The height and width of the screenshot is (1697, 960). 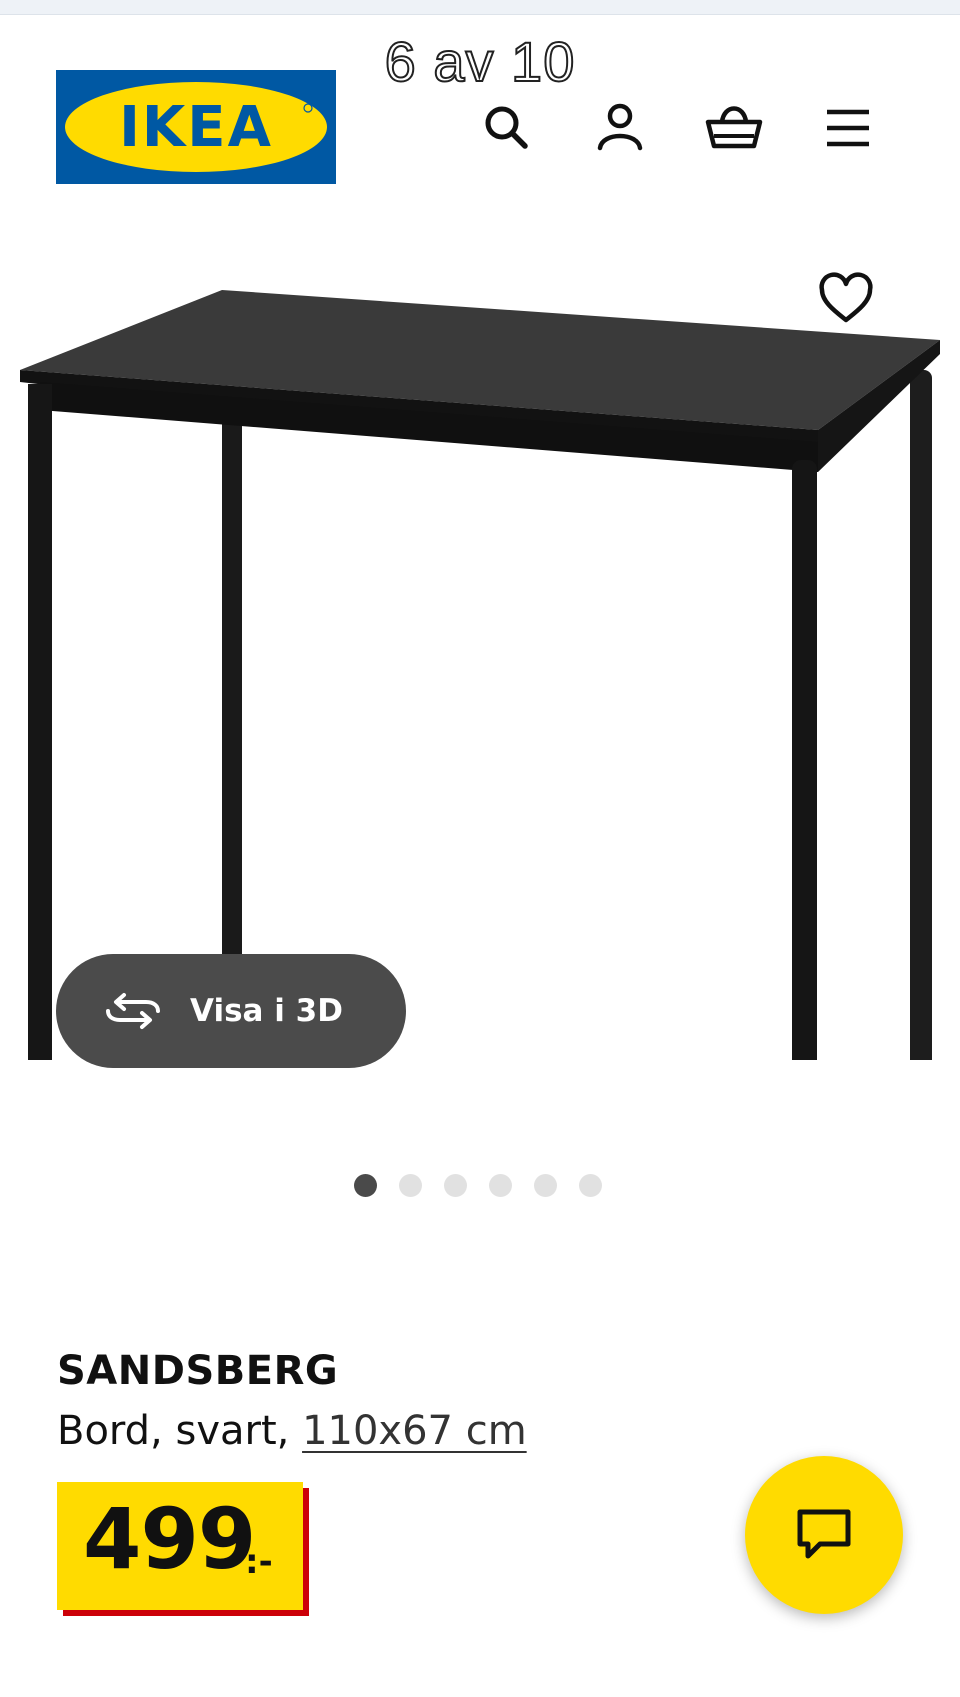 I want to click on image-counter: 6 av 10, so click(x=480, y=61).